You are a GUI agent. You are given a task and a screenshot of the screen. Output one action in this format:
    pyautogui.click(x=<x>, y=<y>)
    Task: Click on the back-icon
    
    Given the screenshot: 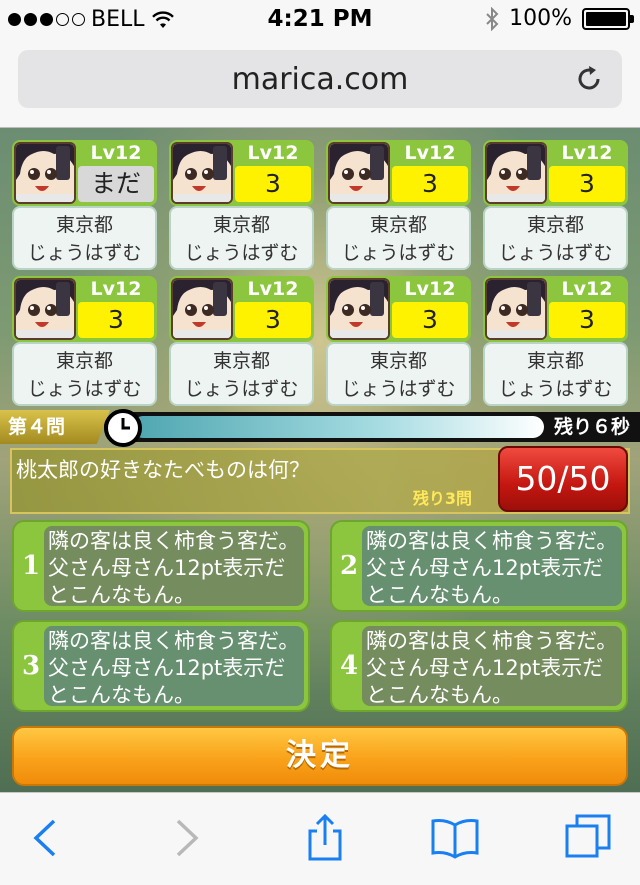 What is the action you would take?
    pyautogui.click(x=47, y=838)
    